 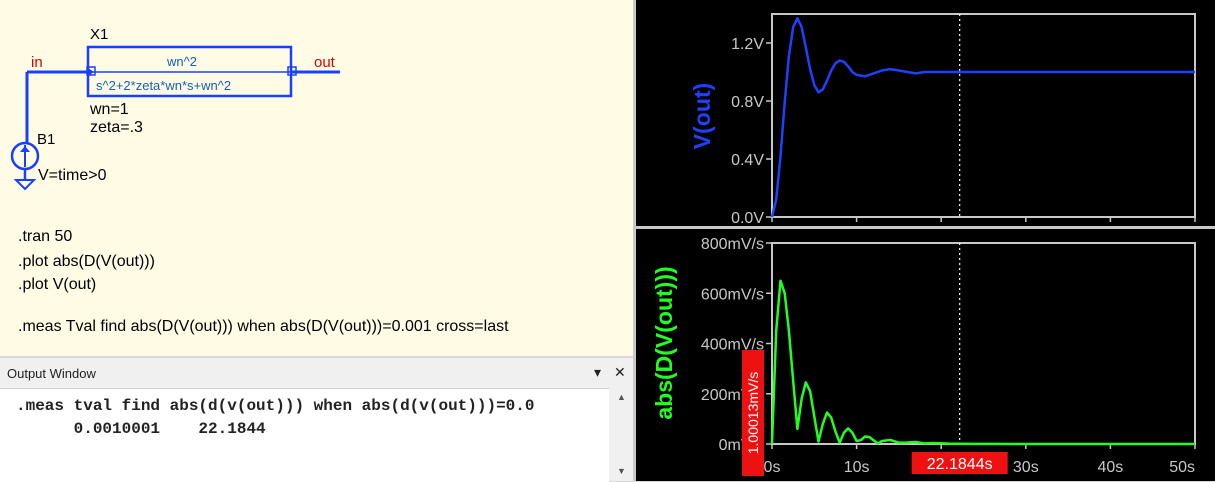 I want to click on directive-tran: .tran 50, so click(x=45, y=237).